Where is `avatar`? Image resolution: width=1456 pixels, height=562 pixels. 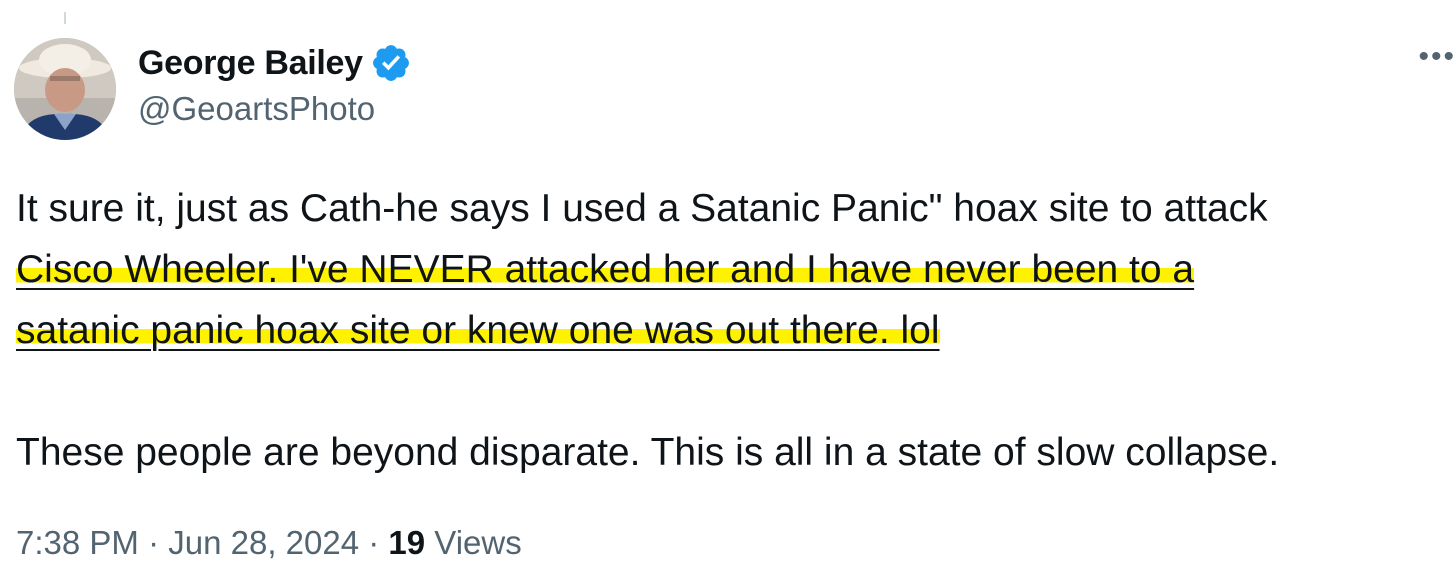
avatar is located at coordinates (65, 89).